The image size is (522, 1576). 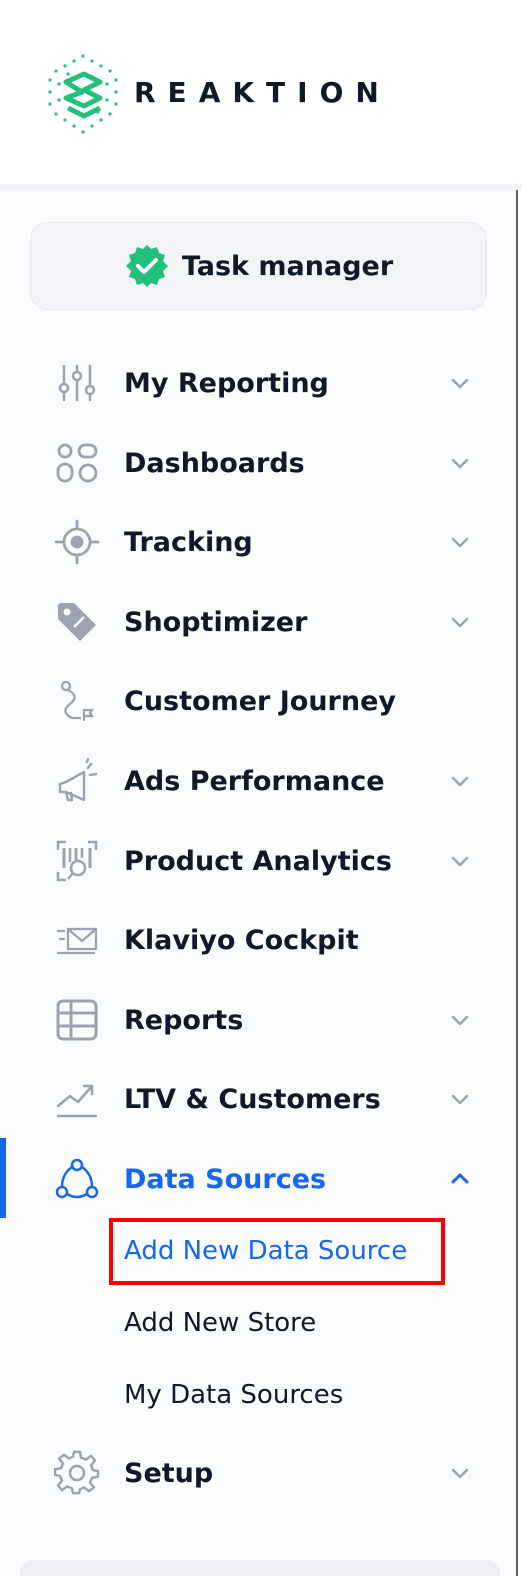 I want to click on nav-label-data-sources: Data Sources, so click(x=225, y=1179).